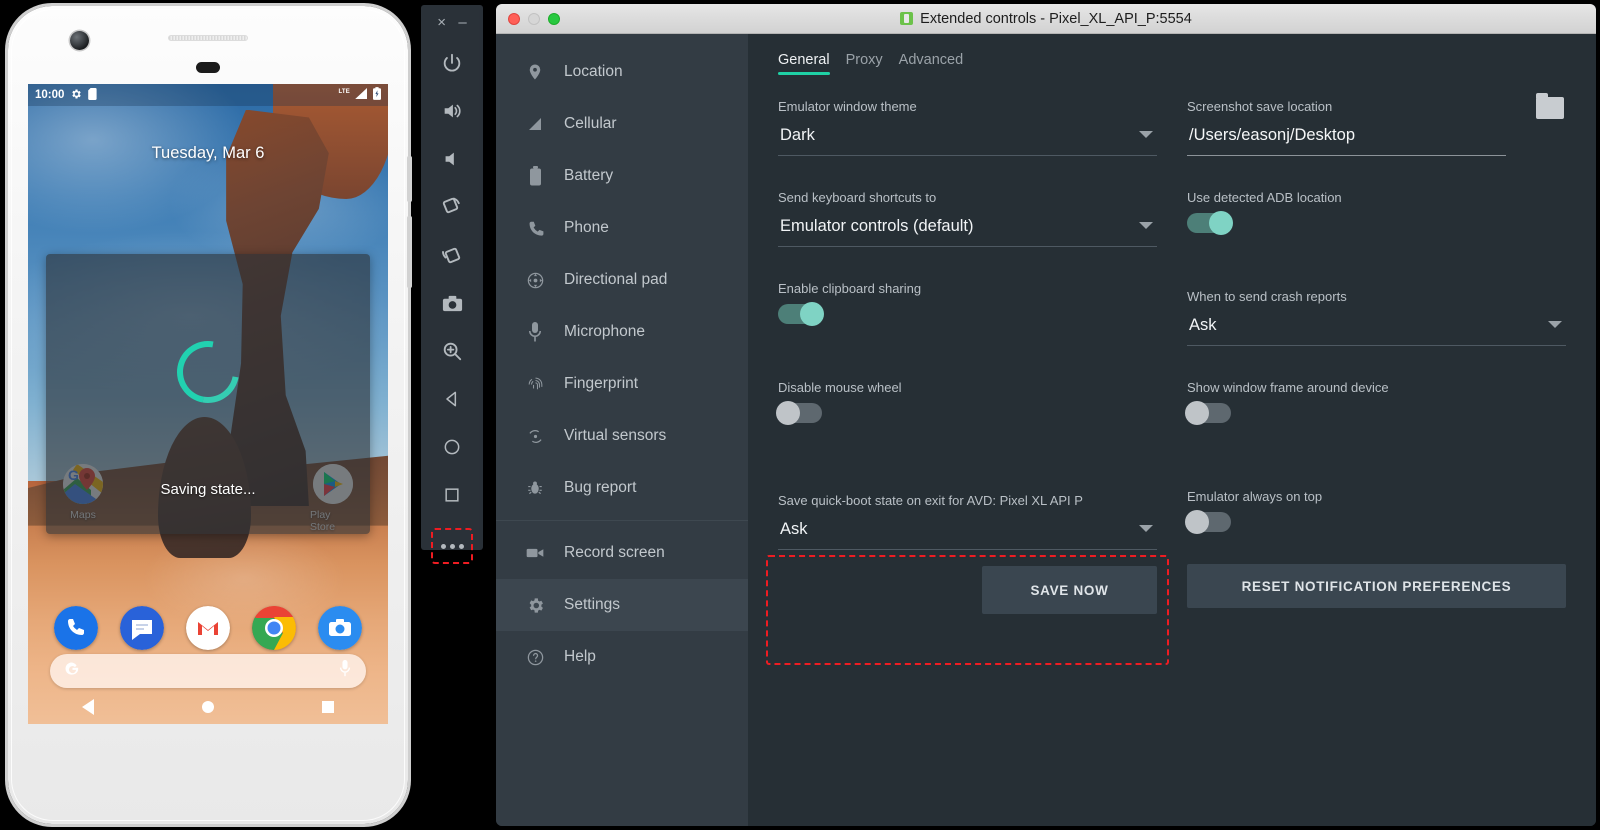 The height and width of the screenshot is (830, 1600). What do you see at coordinates (535, 72) in the screenshot?
I see `location-pin-icon` at bounding box center [535, 72].